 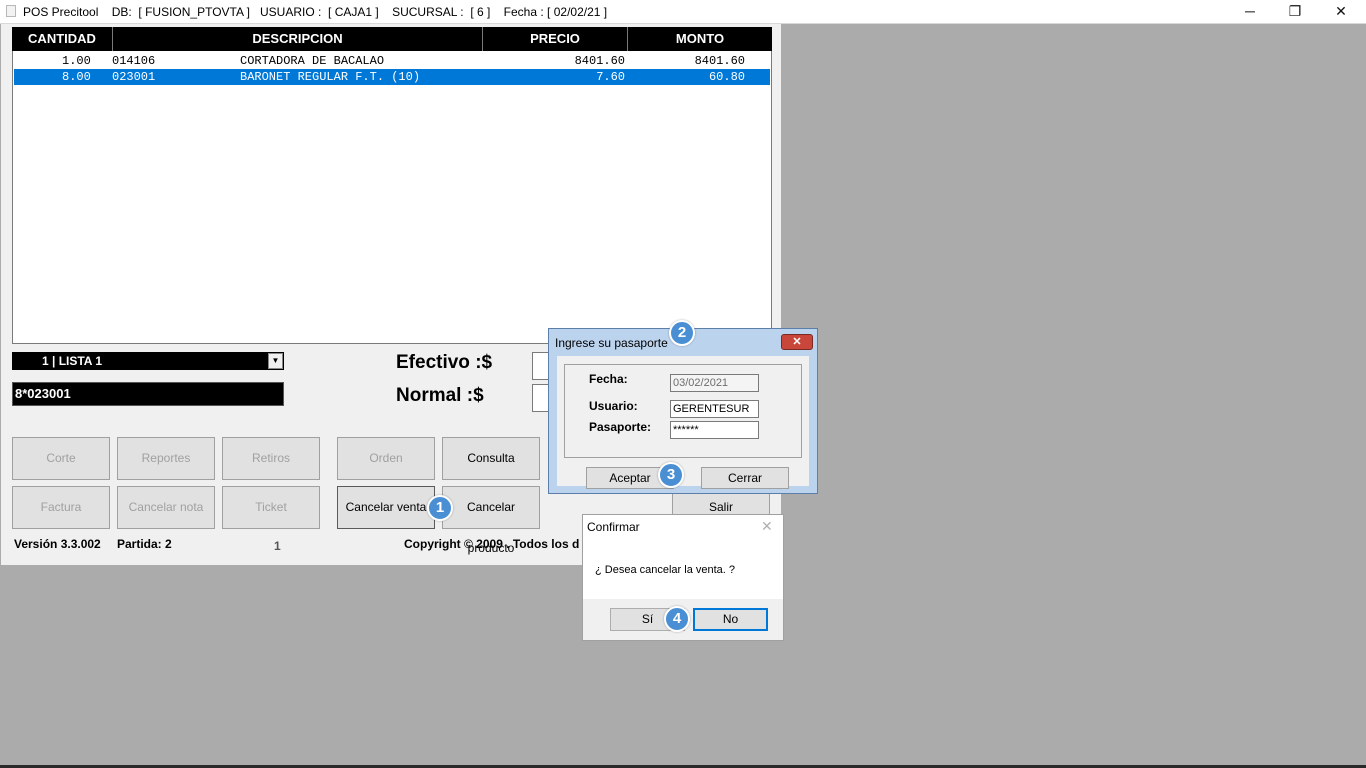 What do you see at coordinates (76, 61) in the screenshot?
I see `cell-cantidad: 1.00` at bounding box center [76, 61].